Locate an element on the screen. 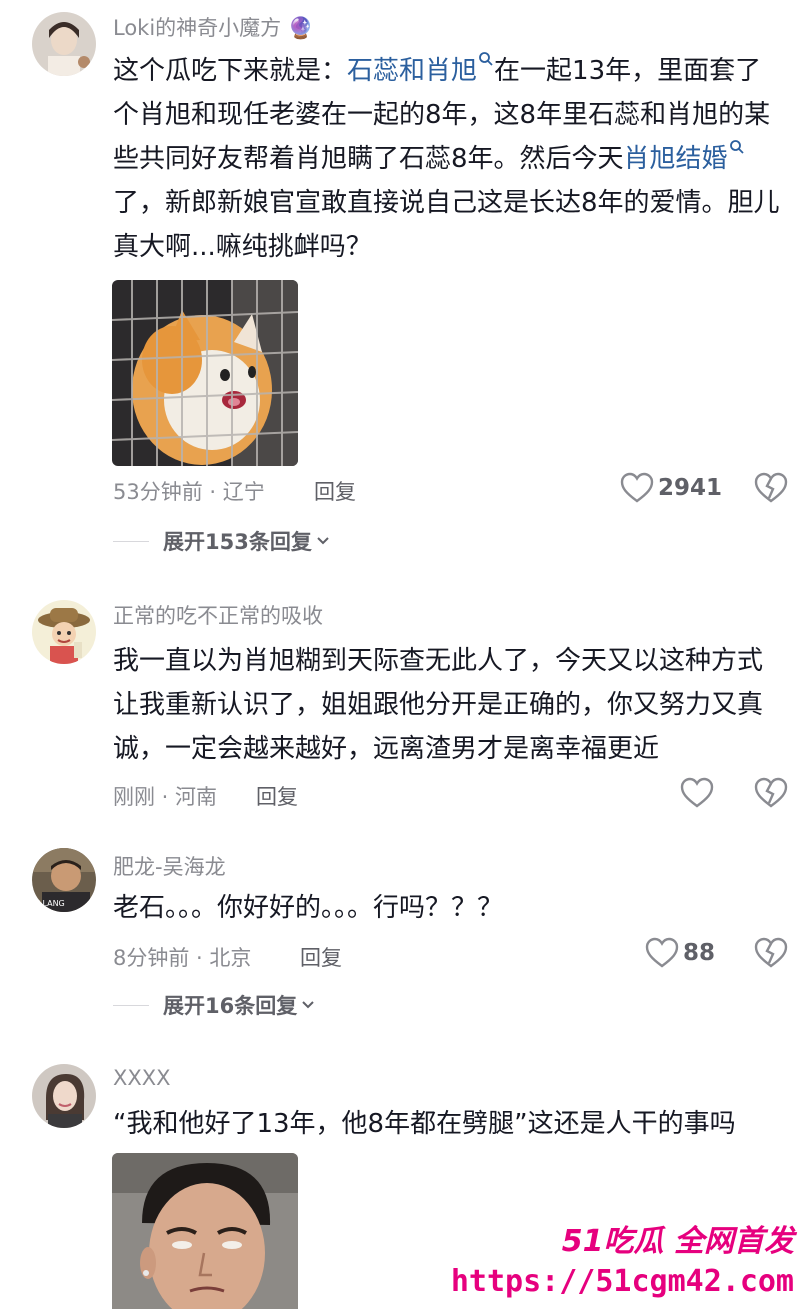 The height and width of the screenshot is (1309, 800). comment-text: 老石。。。你好好的。。。行吗？？？ is located at coordinates (308, 908).